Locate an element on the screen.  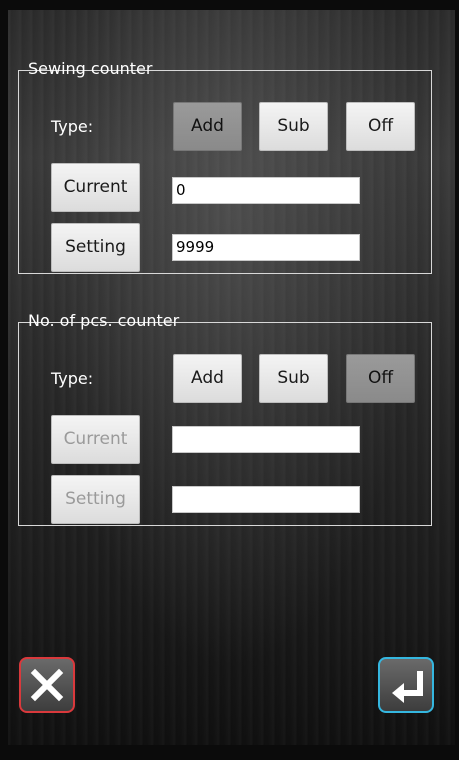
pcs-setting-field is located at coordinates (266, 499).